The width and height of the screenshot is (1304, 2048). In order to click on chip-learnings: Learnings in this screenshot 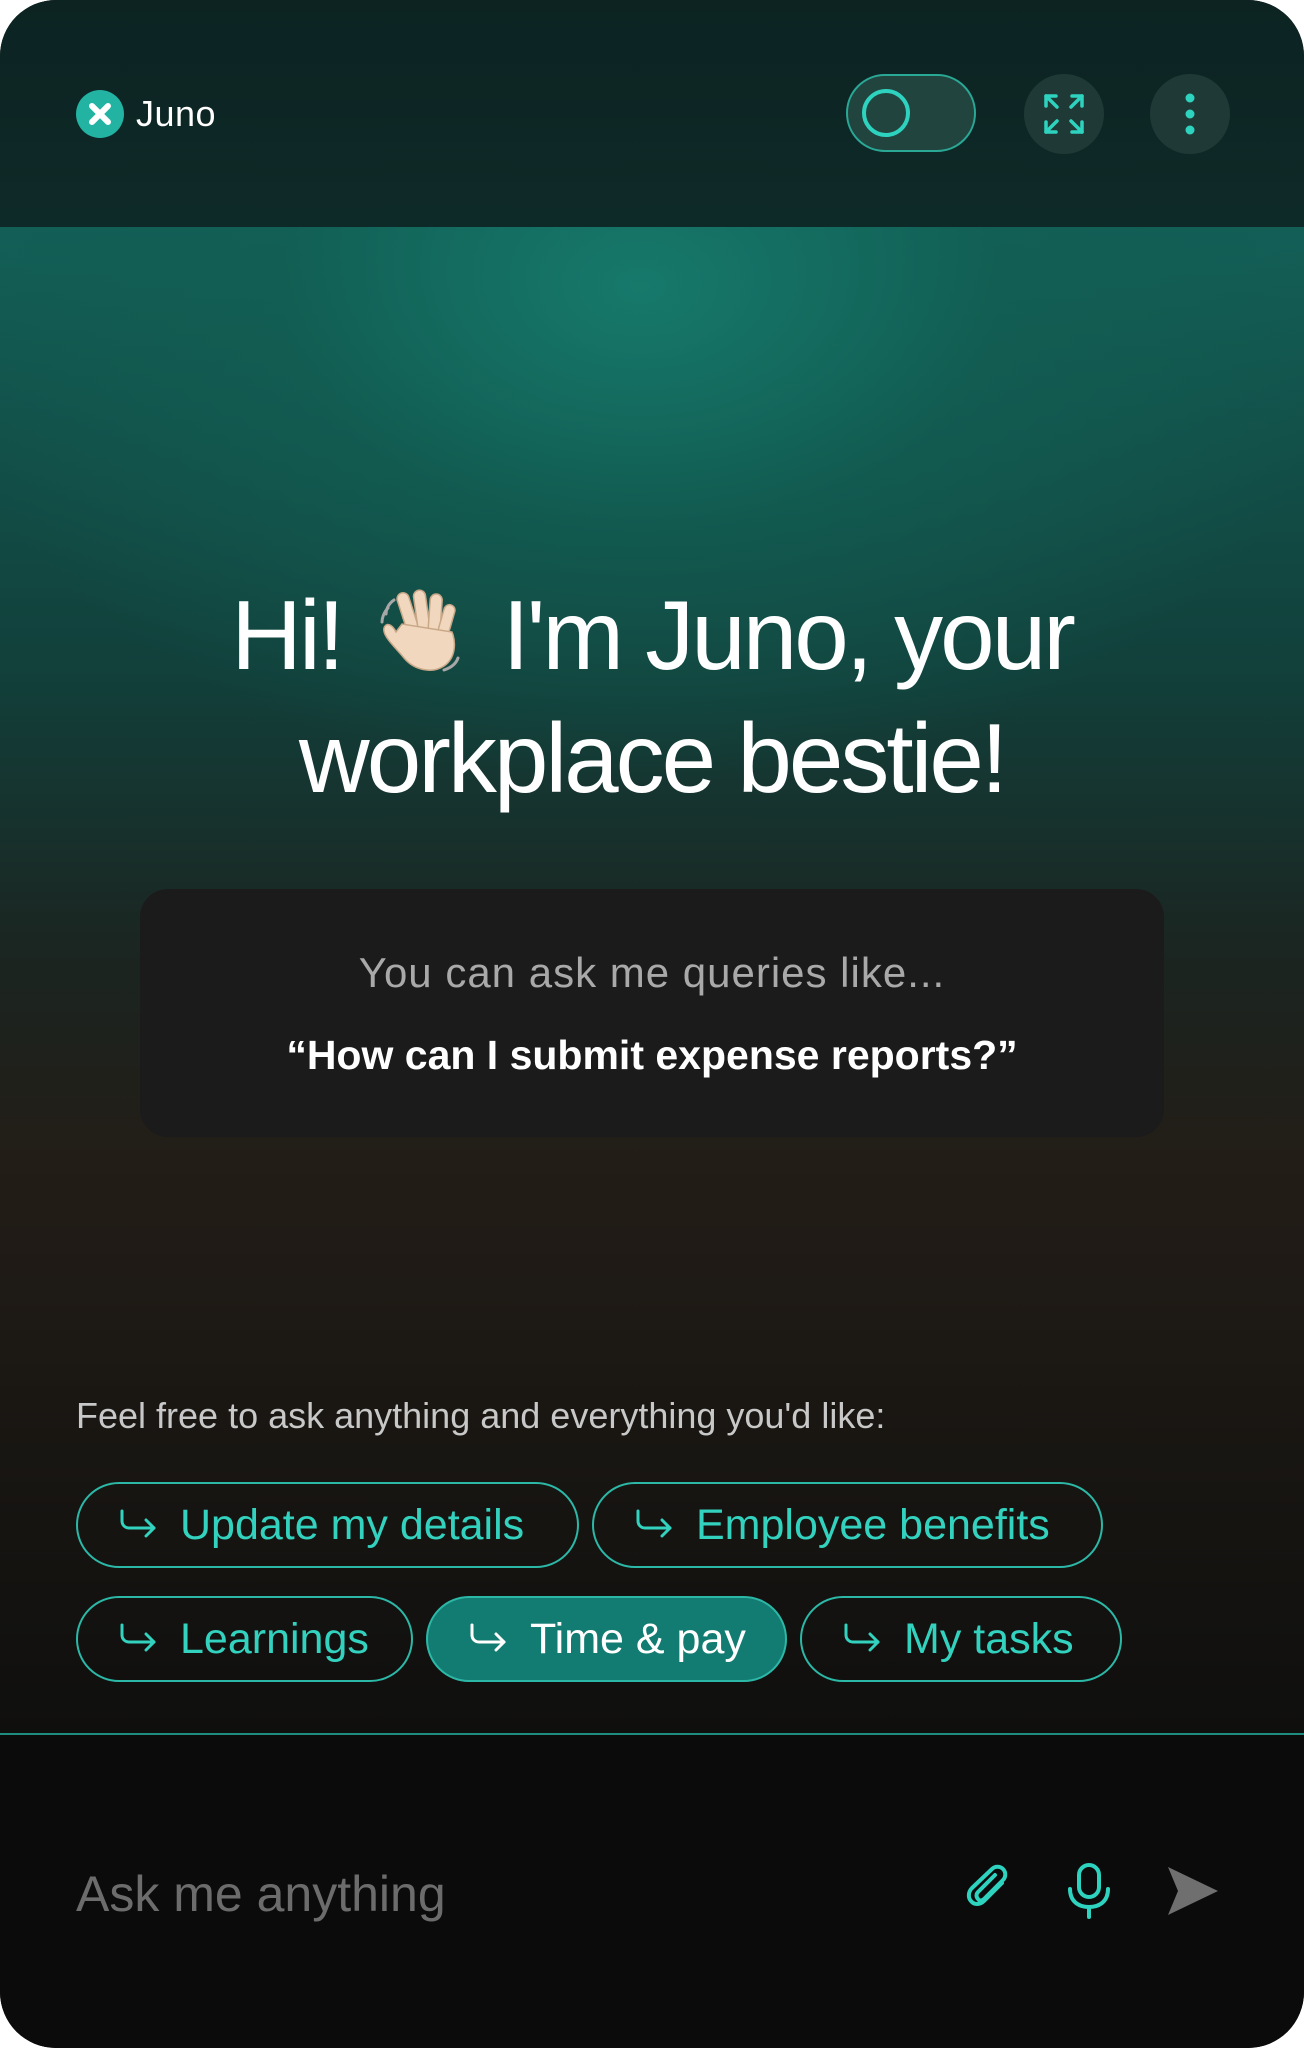, I will do `click(244, 1639)`.